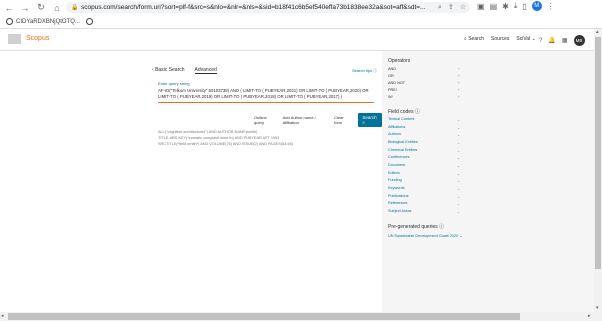 The image size is (602, 321). What do you see at coordinates (579, 40) in the screenshot?
I see `user-avatar: MB` at bounding box center [579, 40].